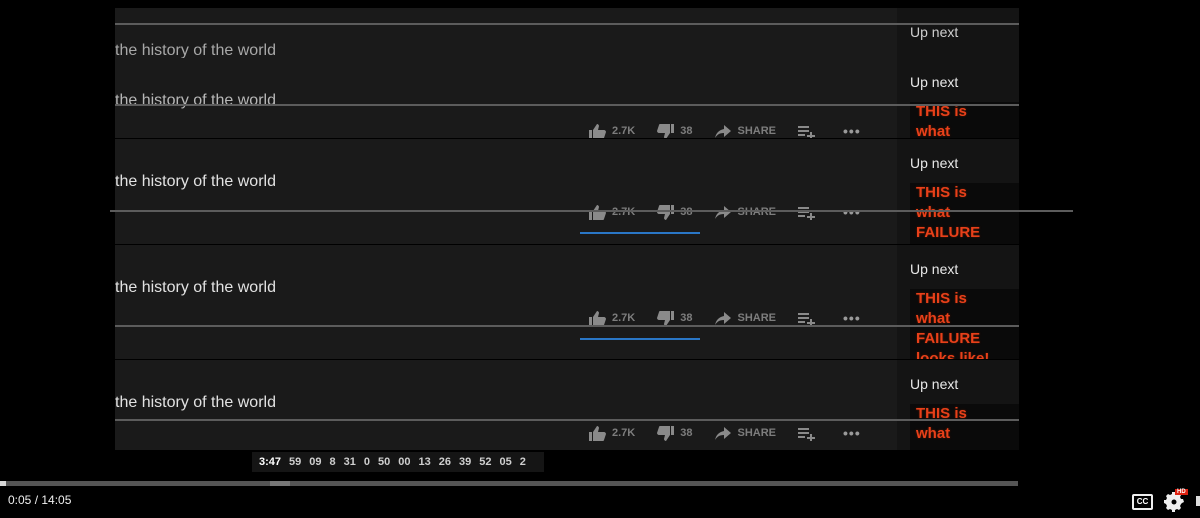 Image resolution: width=1200 pixels, height=518 pixels. I want to click on storyboard-tick: 59, so click(295, 462).